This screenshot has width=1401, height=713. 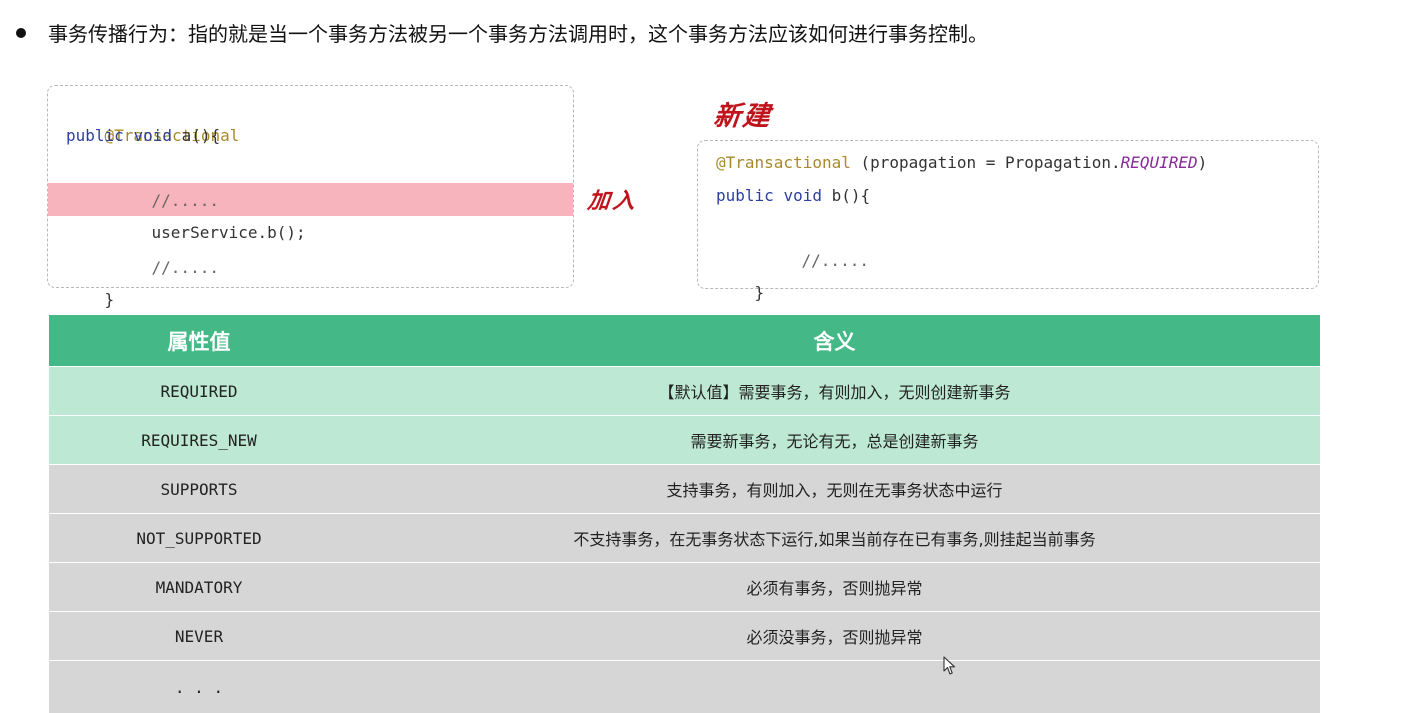 What do you see at coordinates (834, 341) in the screenshot?
I see `header-meaning: 含义` at bounding box center [834, 341].